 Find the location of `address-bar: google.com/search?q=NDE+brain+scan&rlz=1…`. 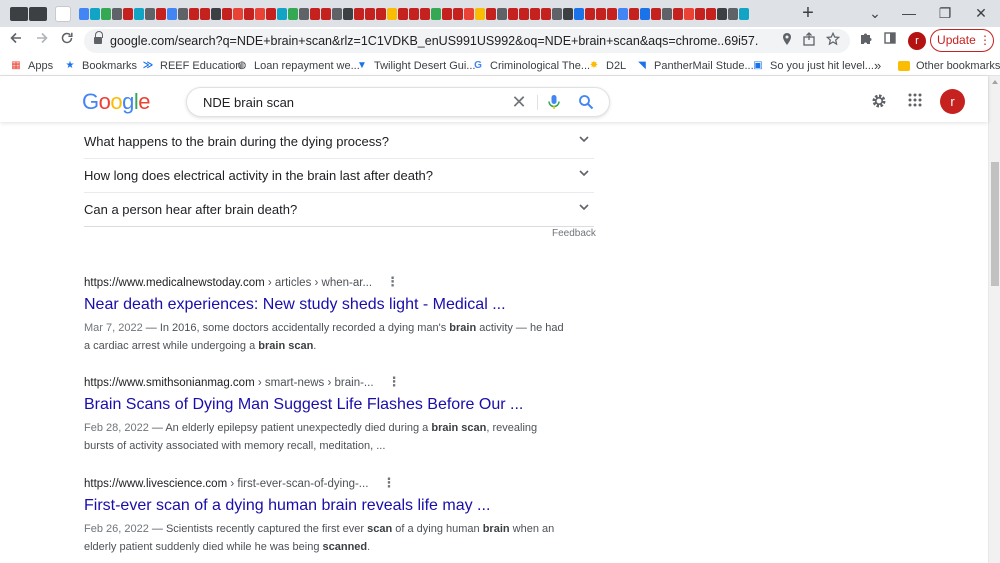

address-bar: google.com/search?q=NDE+brain+scan&rlz=1… is located at coordinates (467, 41).